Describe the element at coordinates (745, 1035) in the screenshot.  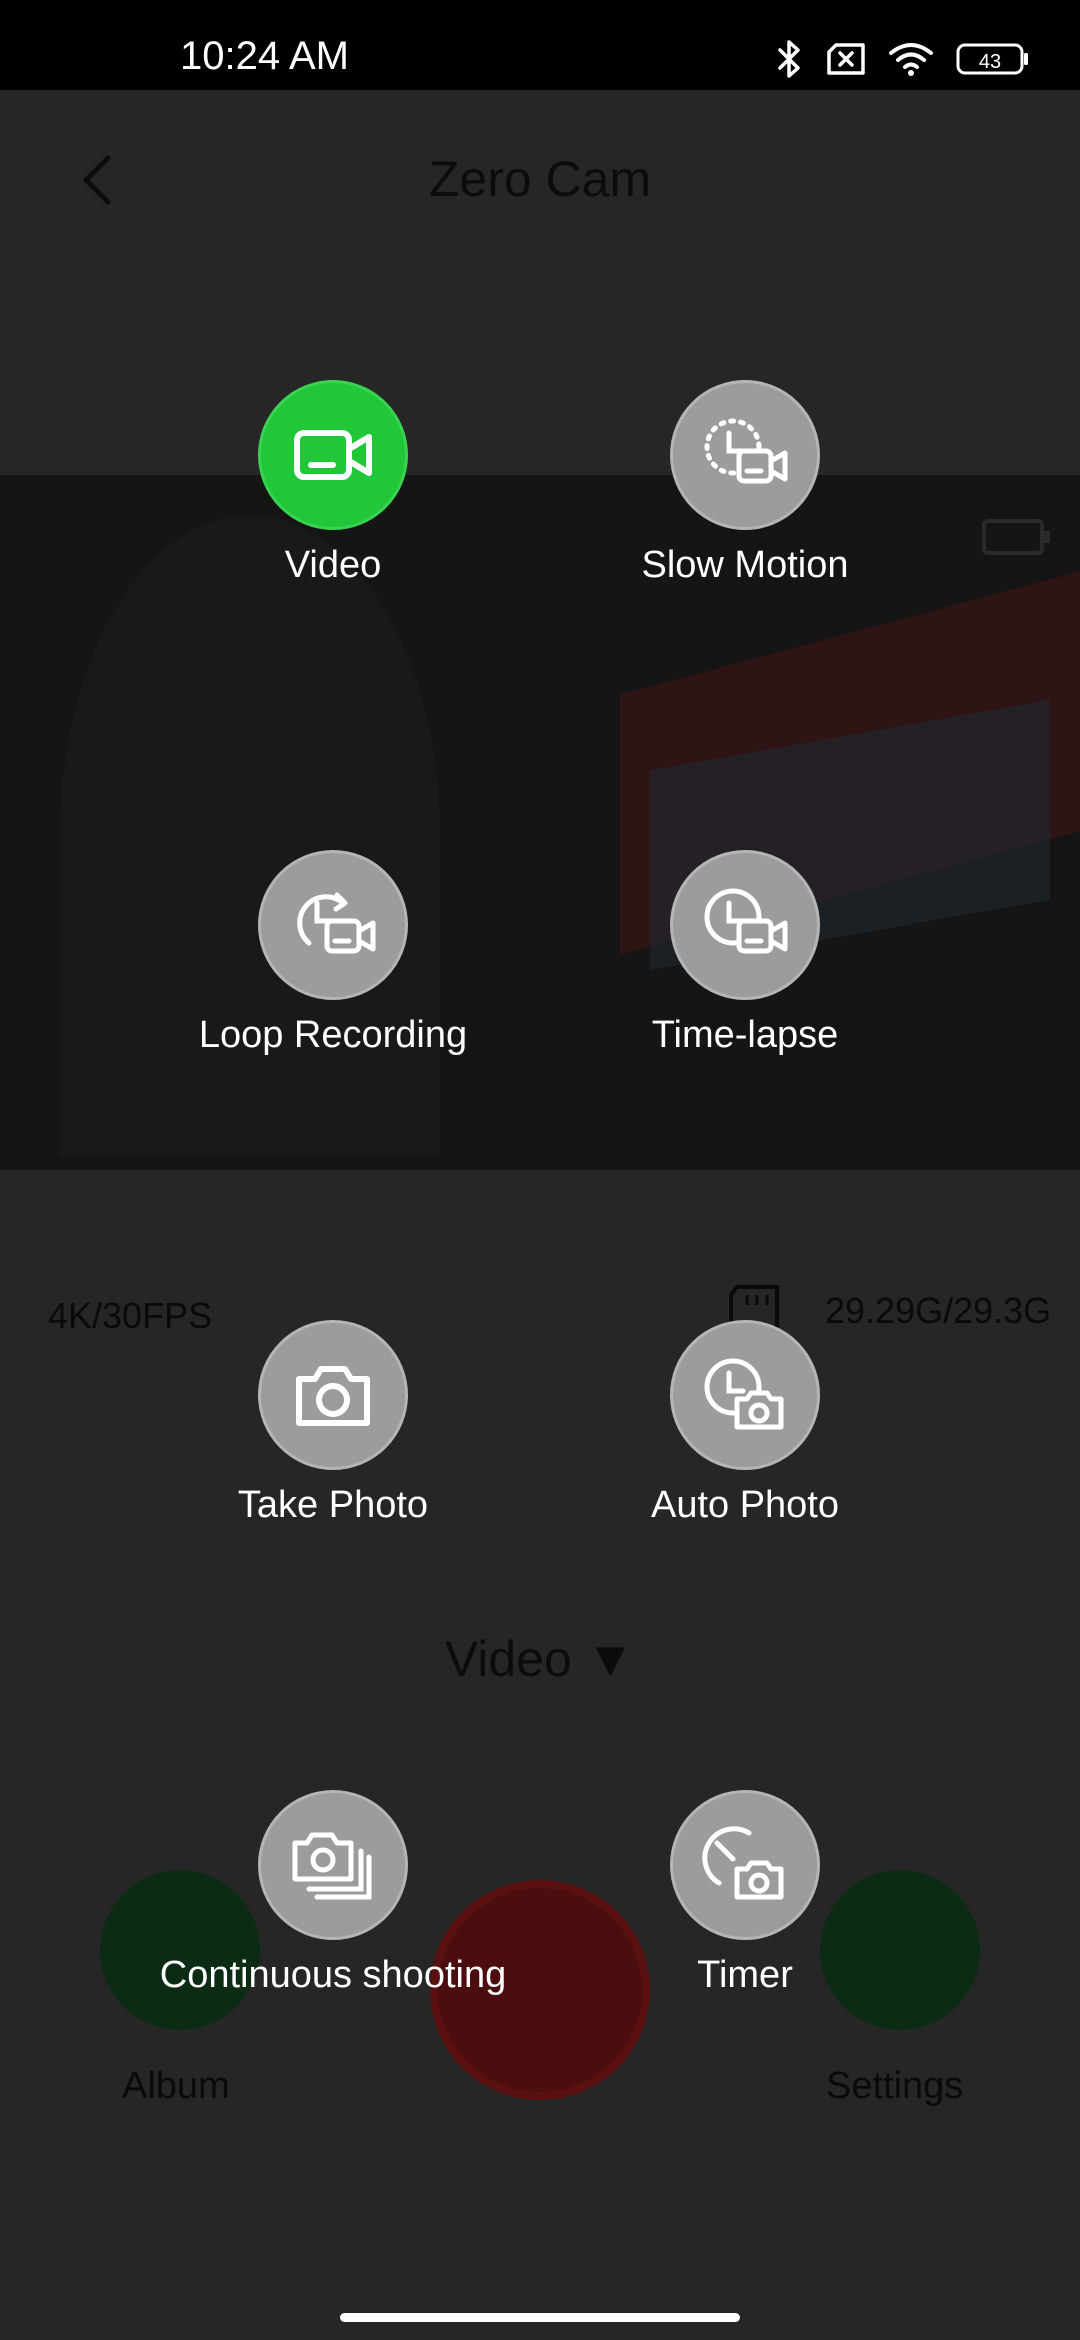
I see `mode-label: Time-lapse` at that location.